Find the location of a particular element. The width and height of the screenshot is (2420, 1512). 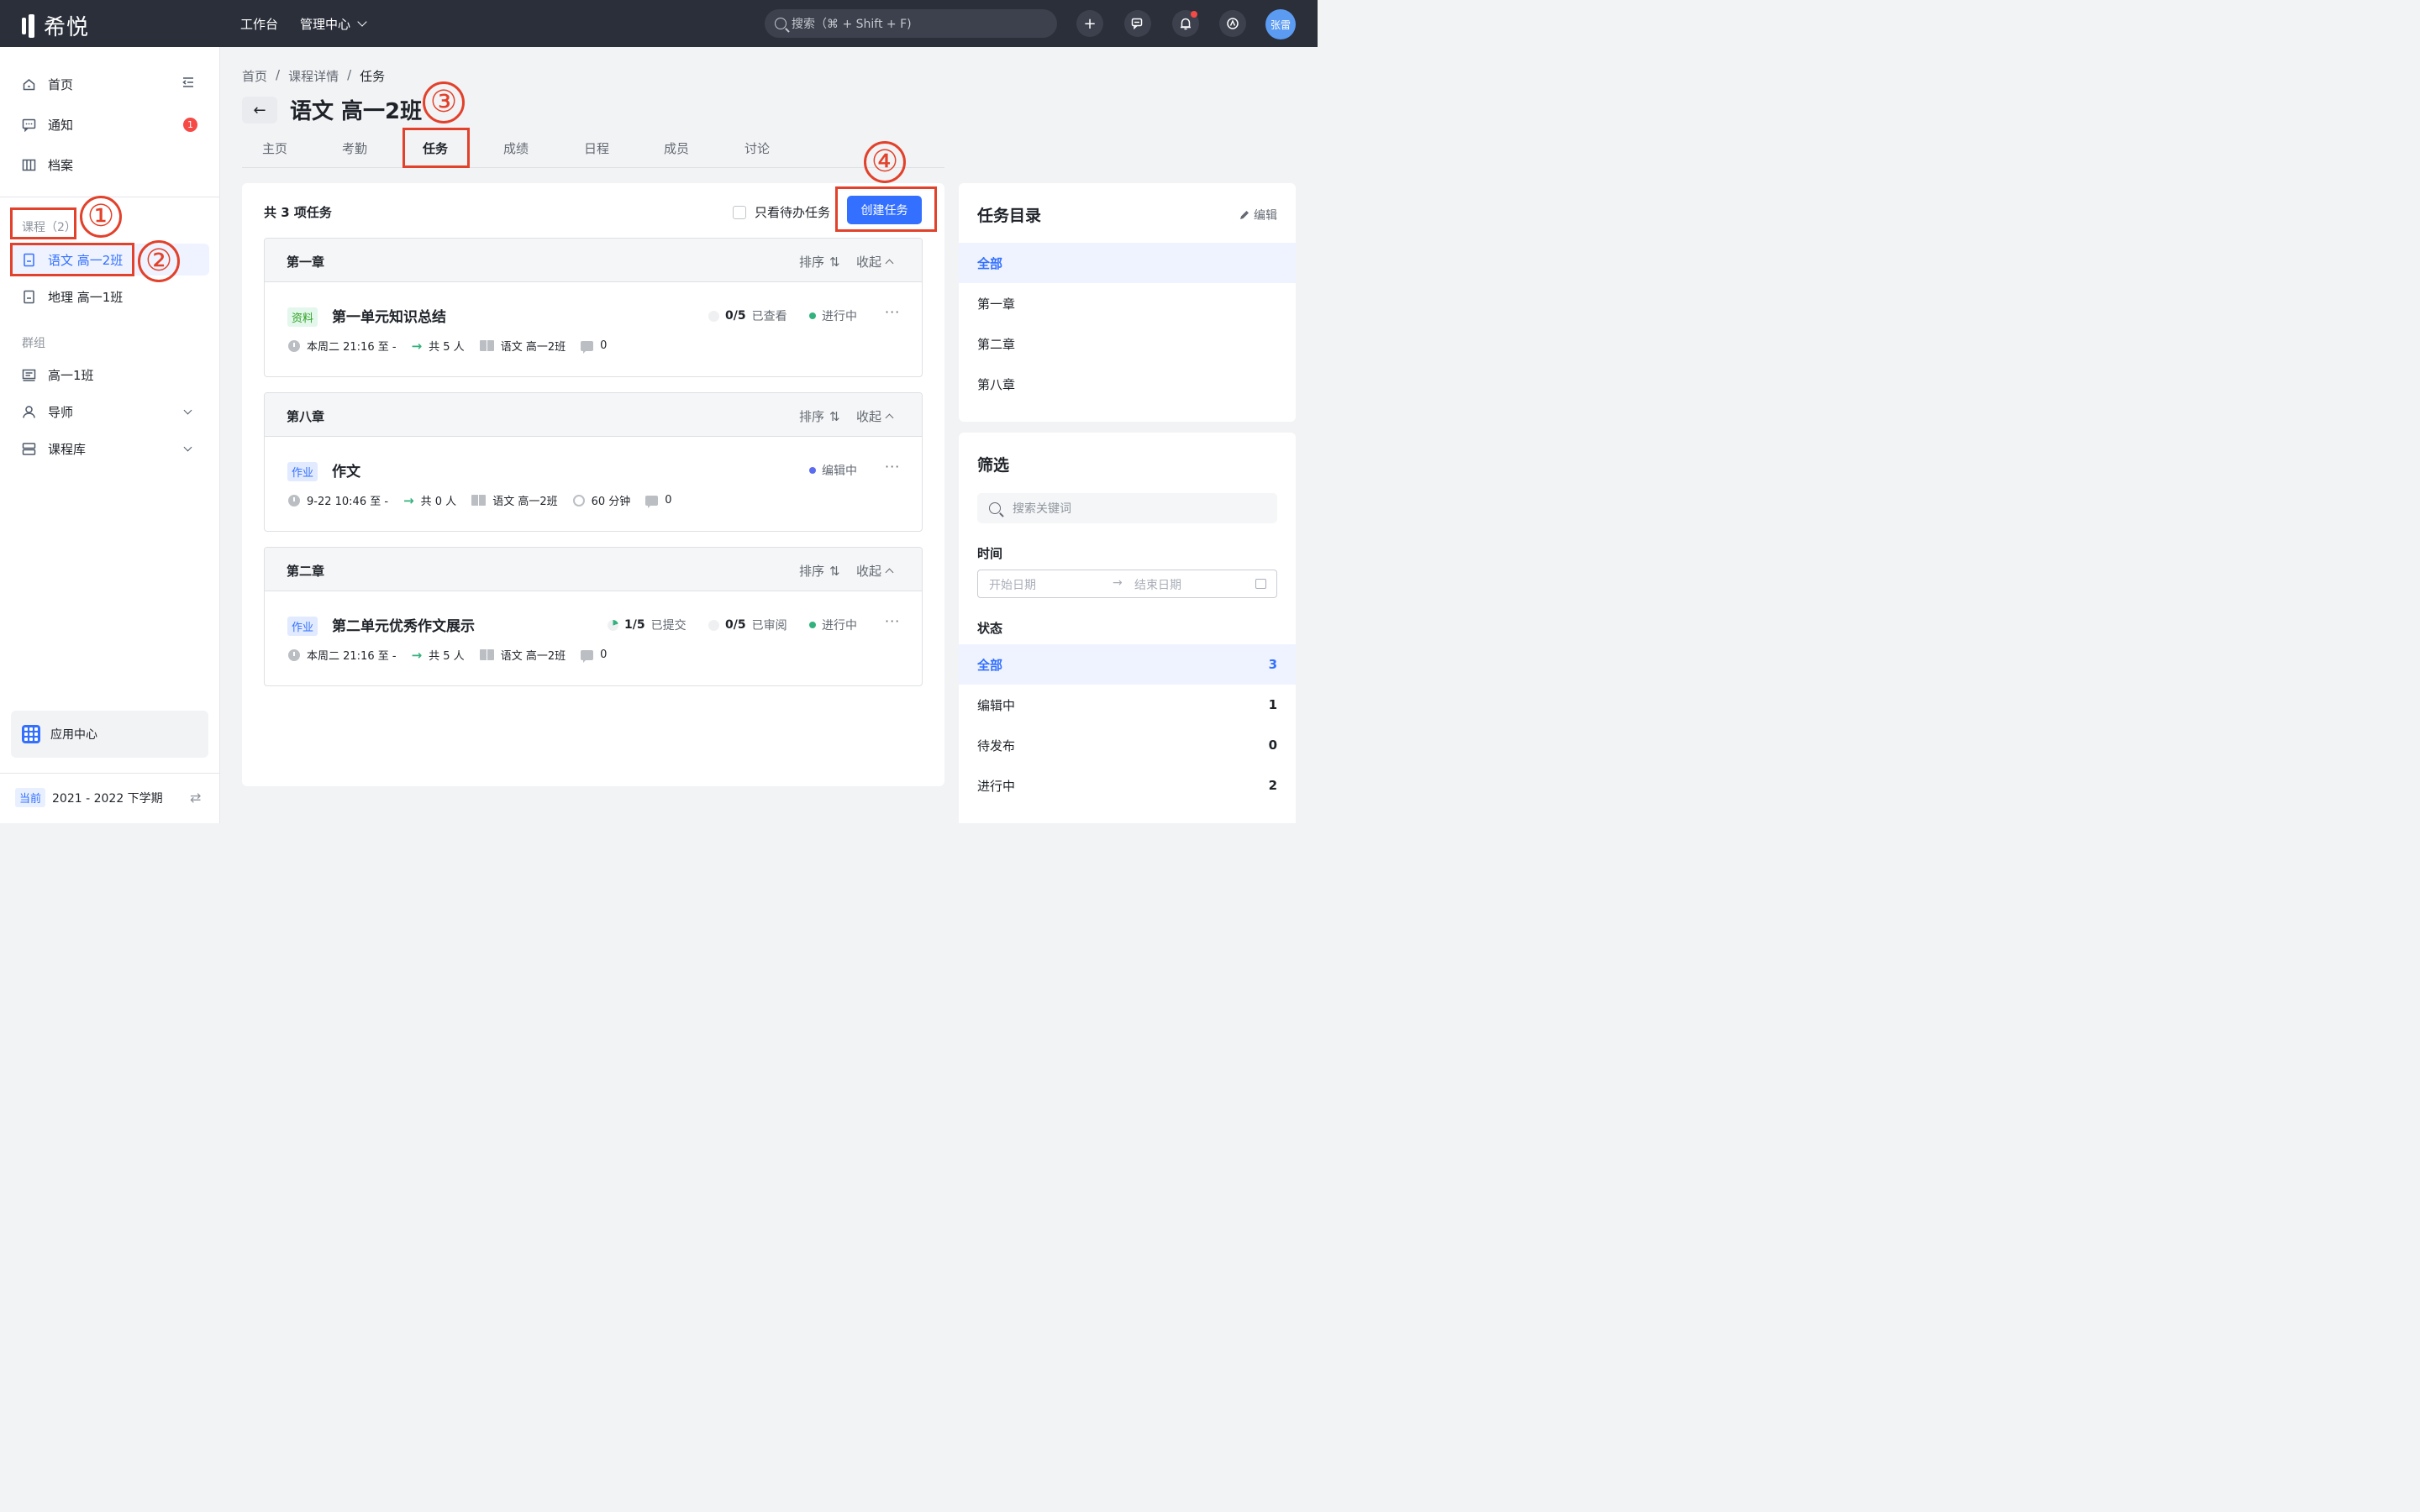

sidebar-item-mentor: 导师 is located at coordinates (109, 412).